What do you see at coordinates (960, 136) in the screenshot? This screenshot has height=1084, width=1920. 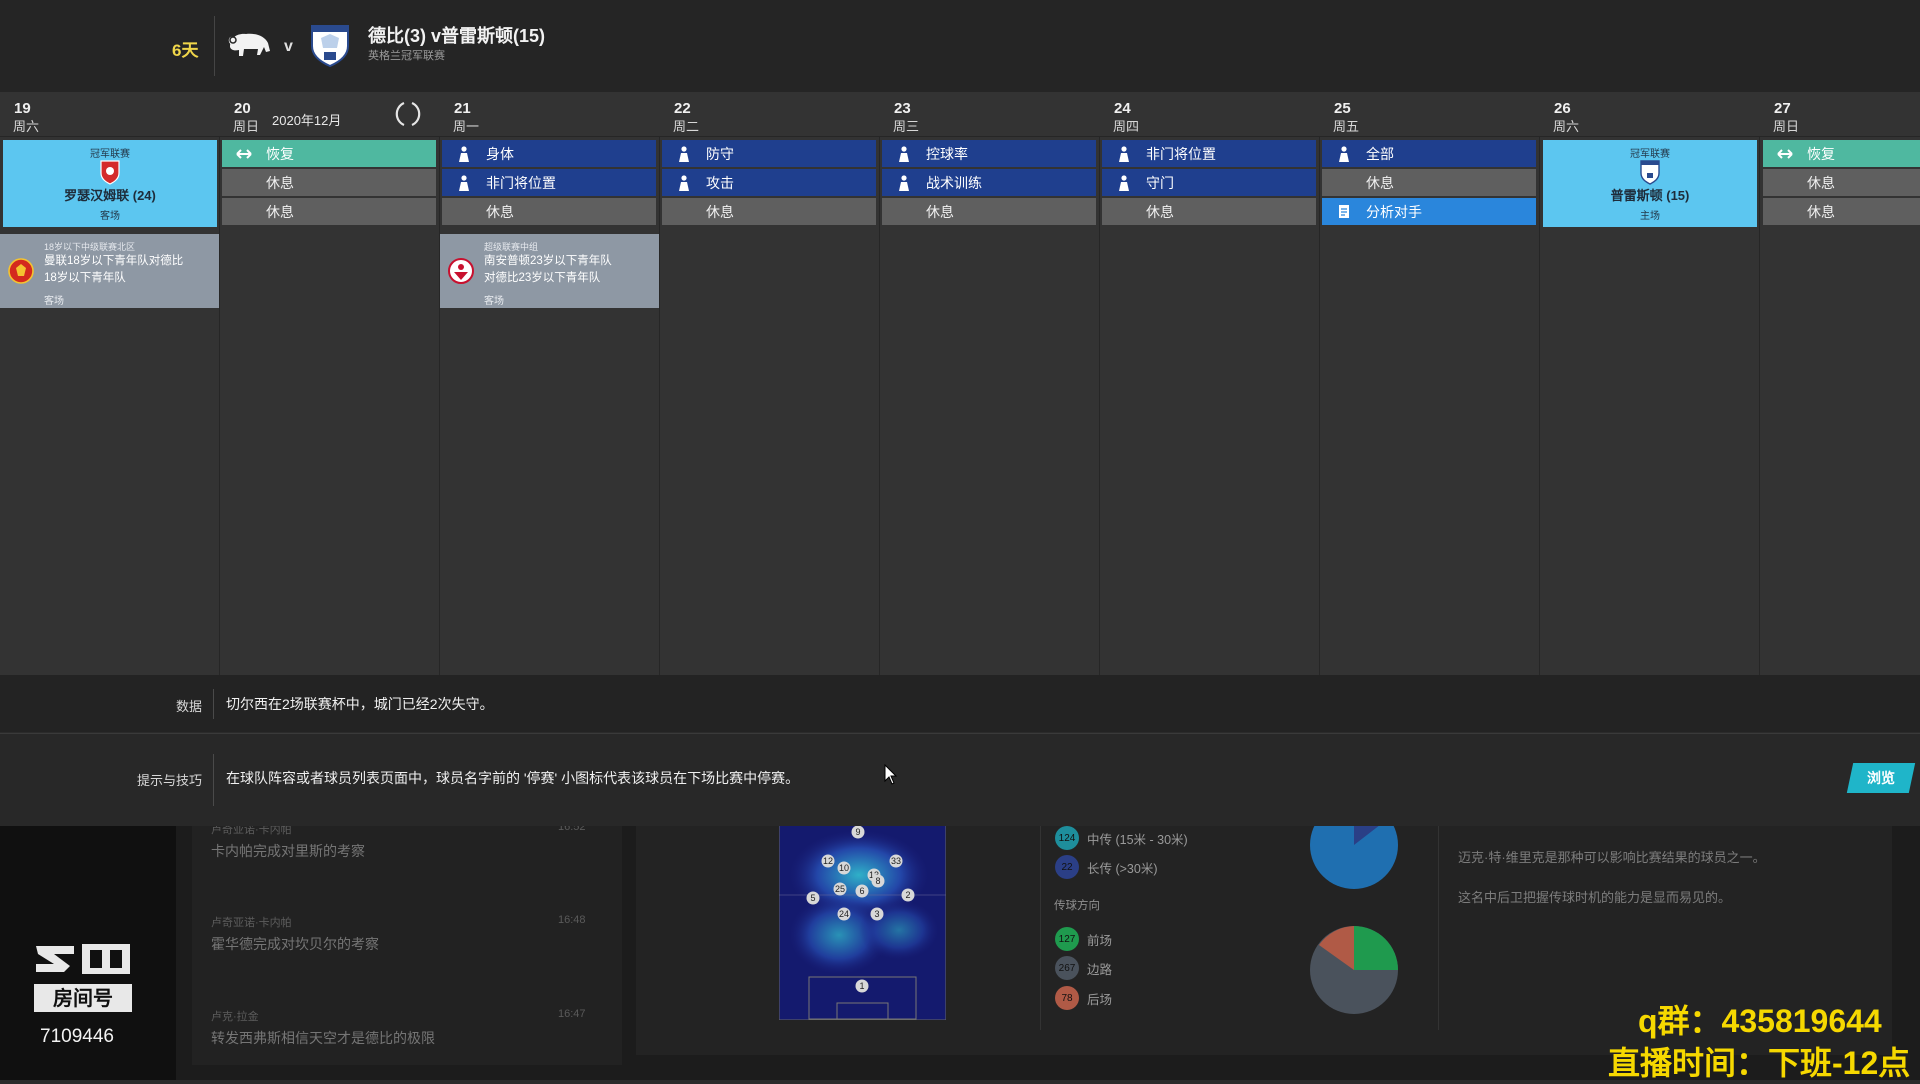 I see `divider` at bounding box center [960, 136].